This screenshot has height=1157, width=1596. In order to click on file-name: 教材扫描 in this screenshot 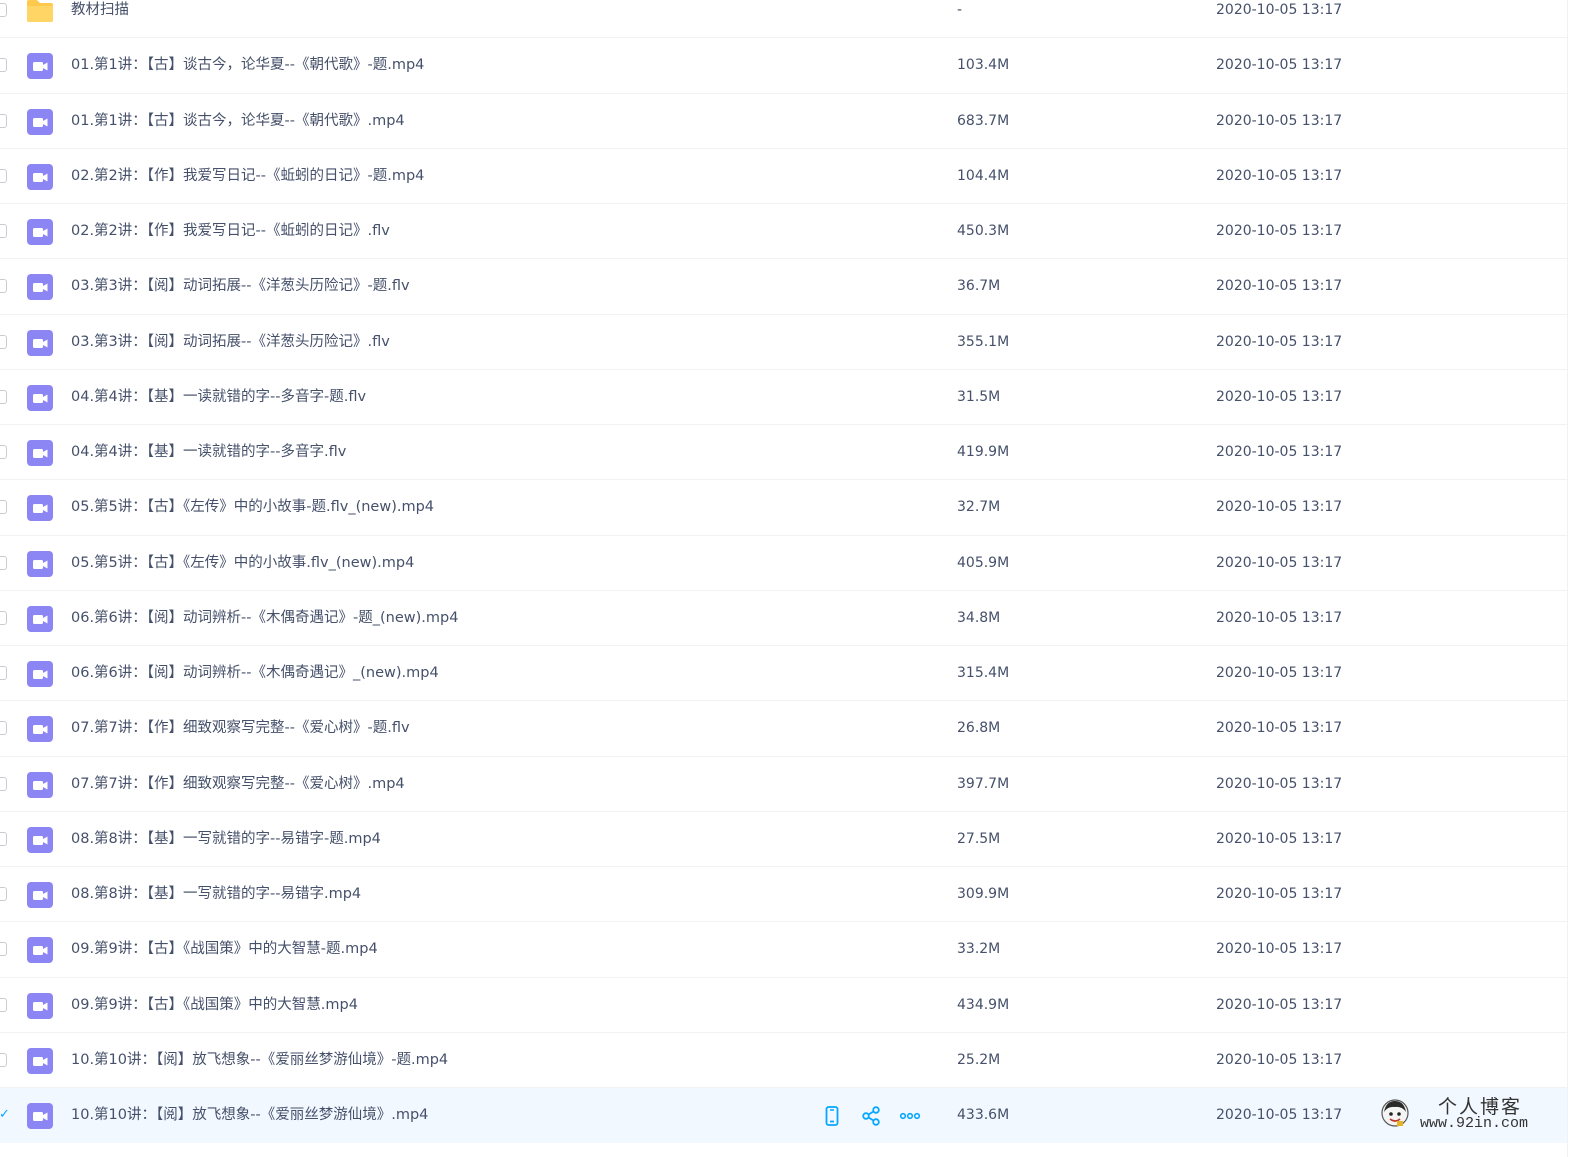, I will do `click(100, 19)`.